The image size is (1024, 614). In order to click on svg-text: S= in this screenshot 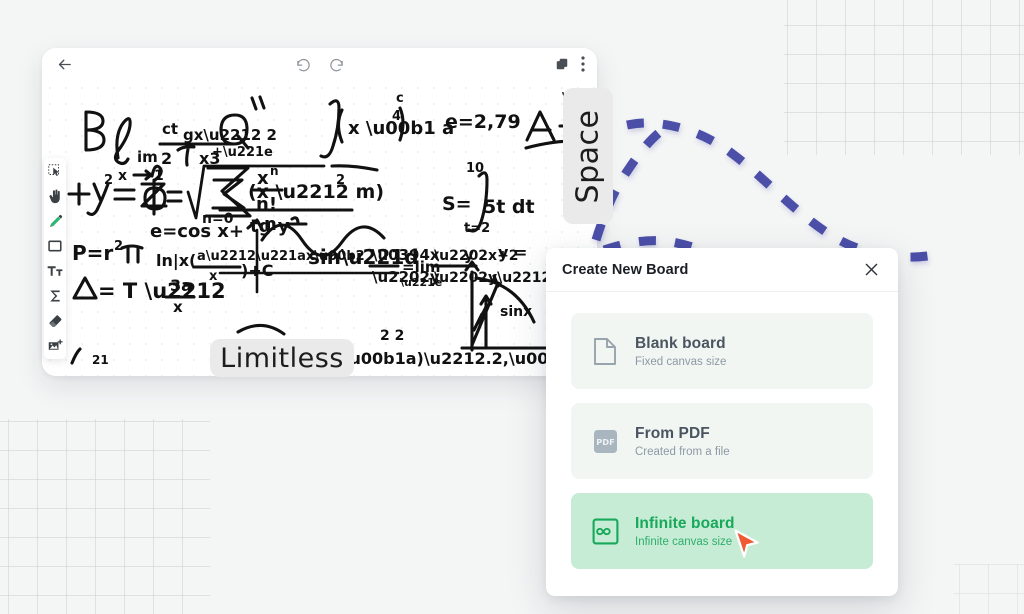, I will do `click(457, 204)`.